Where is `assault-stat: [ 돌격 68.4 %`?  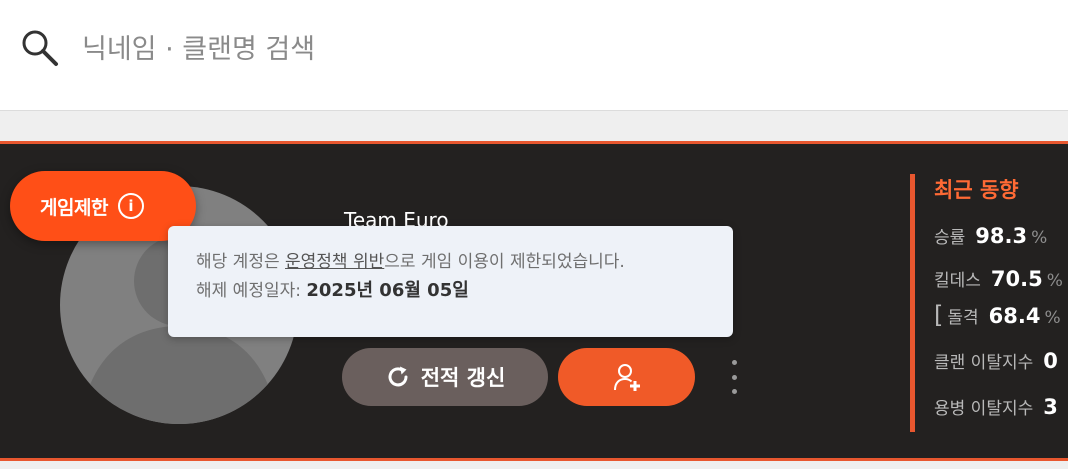 assault-stat: [ 돌격 68.4 % is located at coordinates (997, 315).